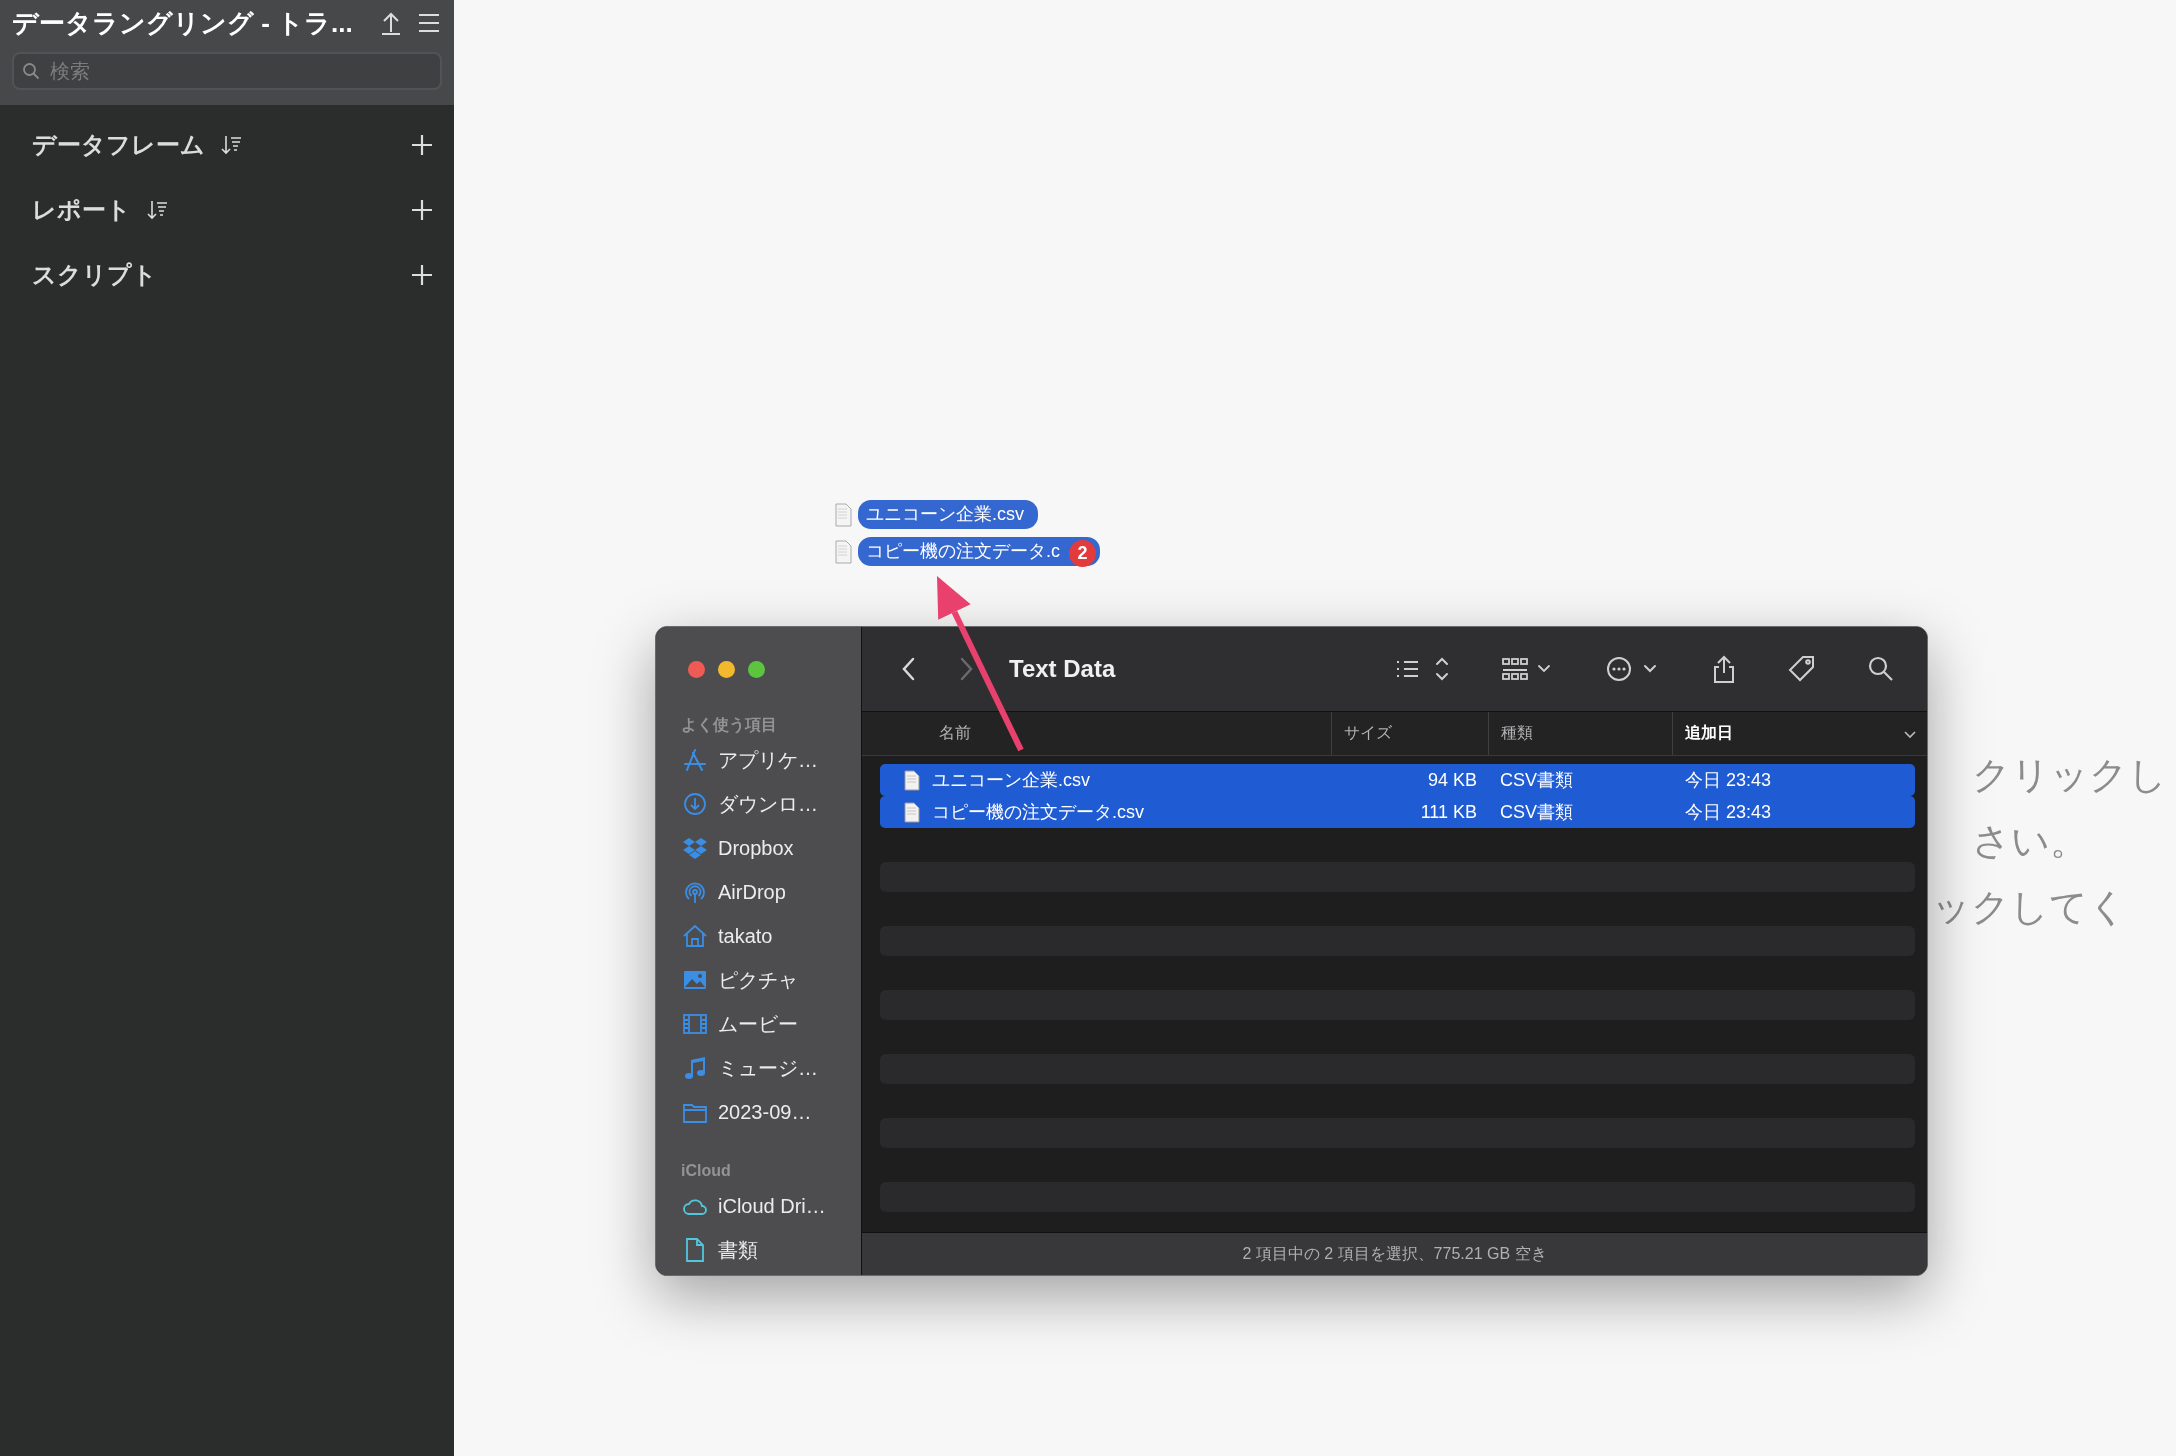 This screenshot has height=1456, width=2176. What do you see at coordinates (227, 71) in the screenshot?
I see `search-field: 検索` at bounding box center [227, 71].